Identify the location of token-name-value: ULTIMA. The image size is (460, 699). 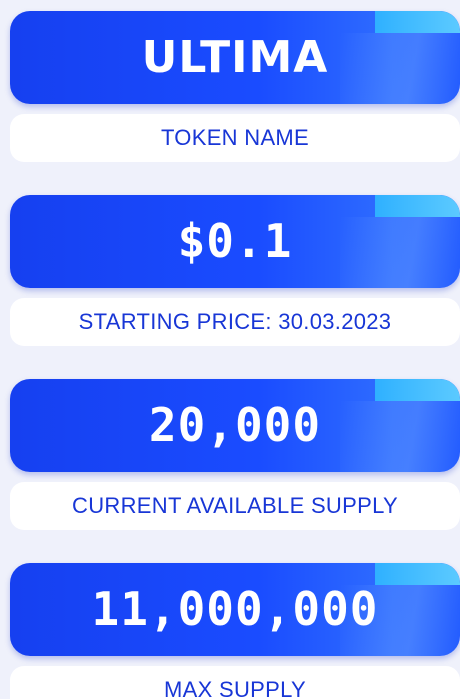
(235, 57).